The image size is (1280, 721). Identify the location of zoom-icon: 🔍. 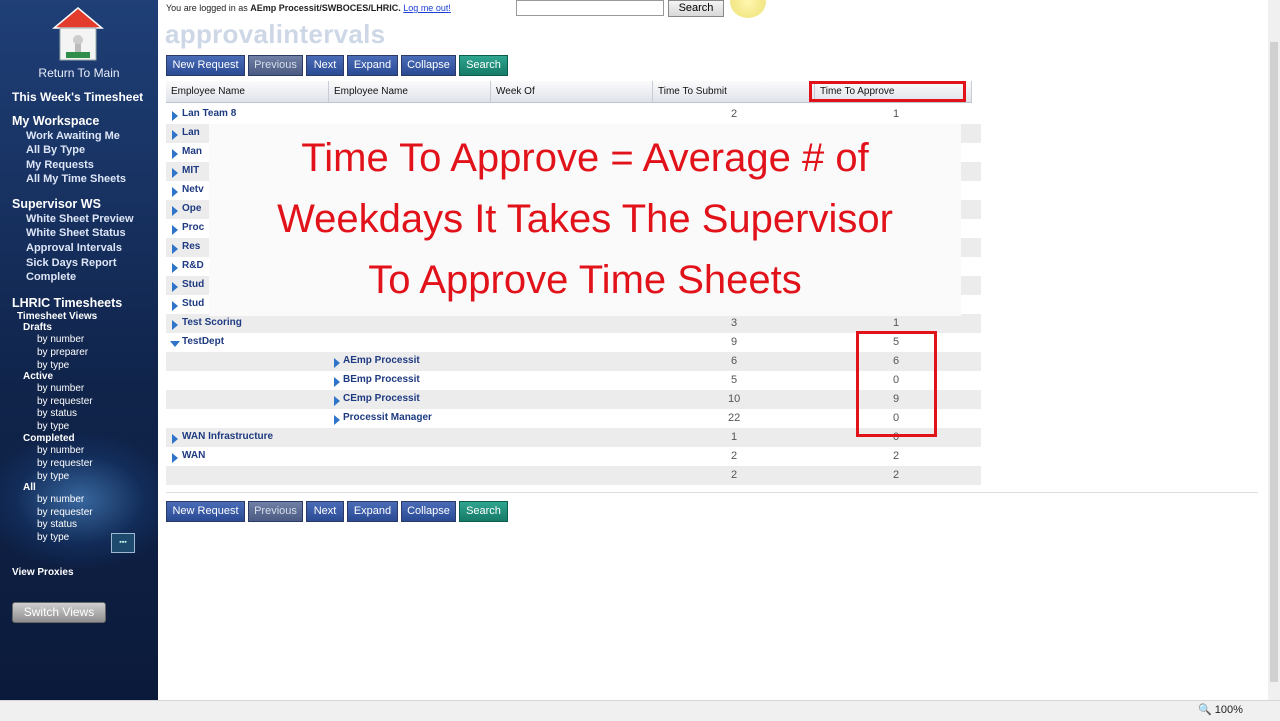
(1205, 710).